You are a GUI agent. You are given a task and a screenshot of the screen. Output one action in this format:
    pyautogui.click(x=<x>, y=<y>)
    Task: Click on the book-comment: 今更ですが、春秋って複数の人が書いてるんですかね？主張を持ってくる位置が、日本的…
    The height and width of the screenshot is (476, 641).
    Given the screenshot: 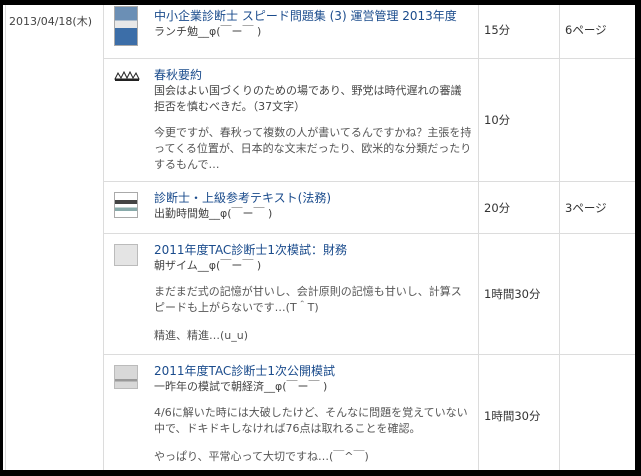 What is the action you would take?
    pyautogui.click(x=313, y=148)
    